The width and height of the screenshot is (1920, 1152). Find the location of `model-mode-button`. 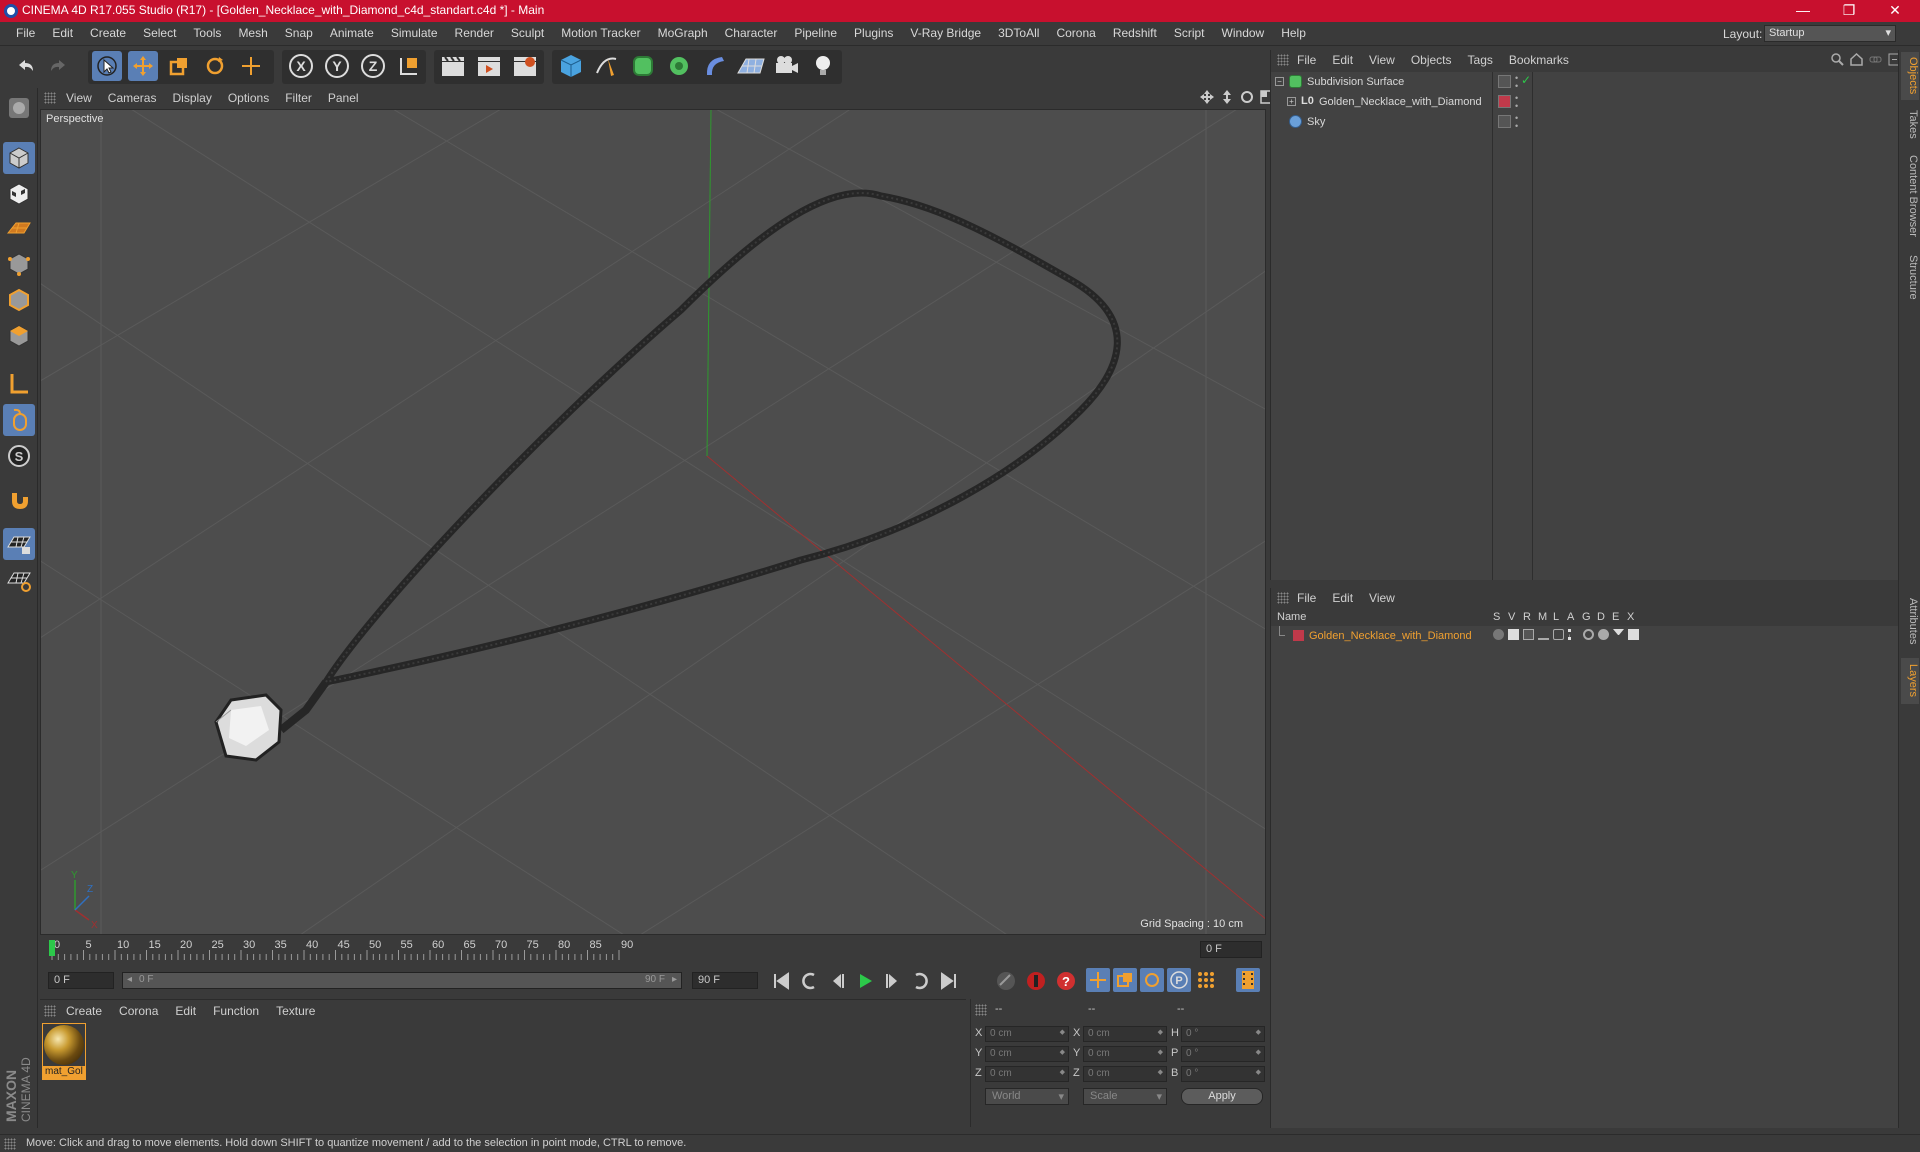

model-mode-button is located at coordinates (19, 158).